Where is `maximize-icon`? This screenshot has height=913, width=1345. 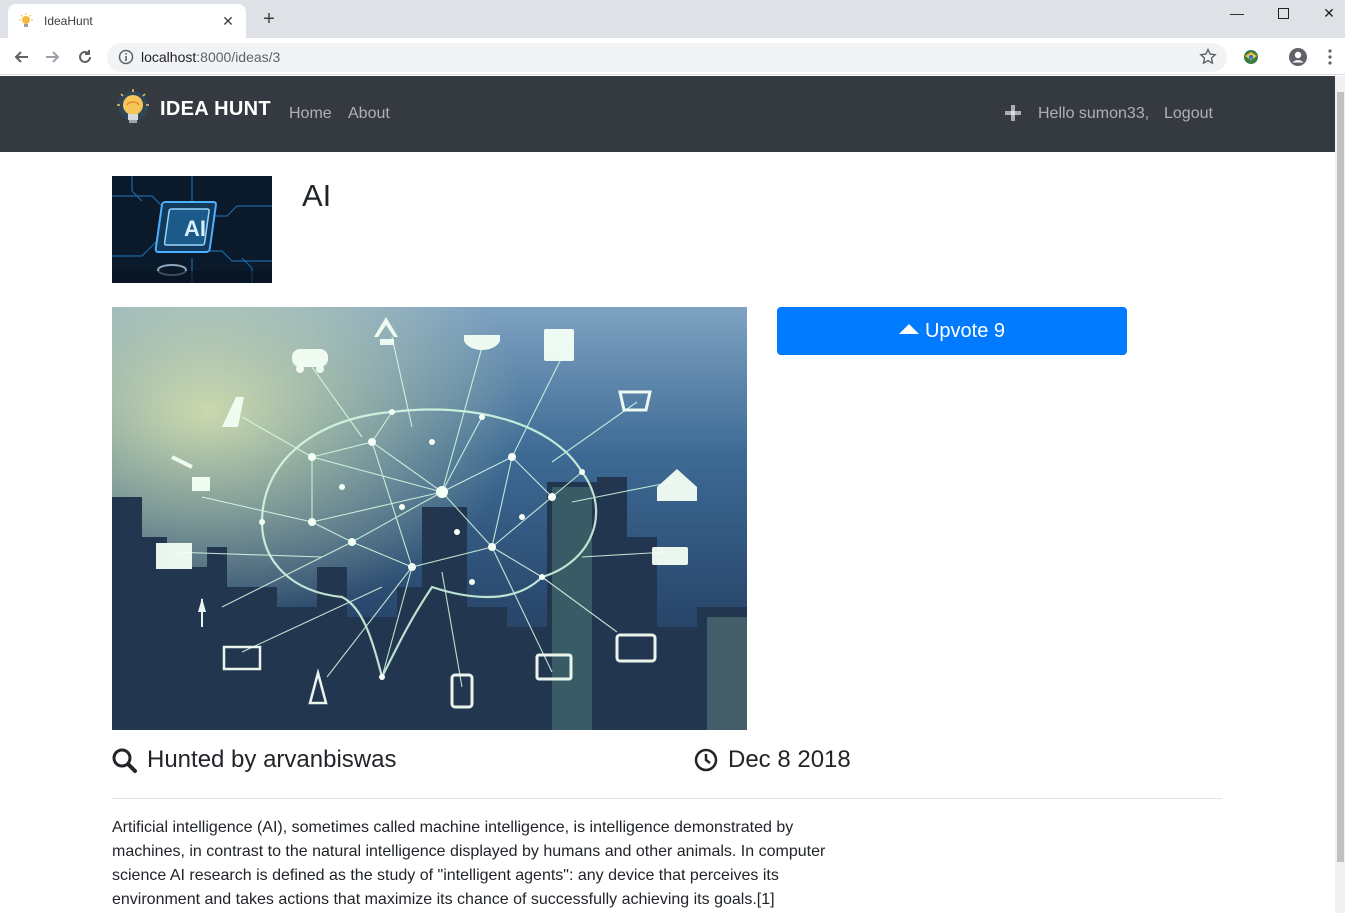 maximize-icon is located at coordinates (1283, 13).